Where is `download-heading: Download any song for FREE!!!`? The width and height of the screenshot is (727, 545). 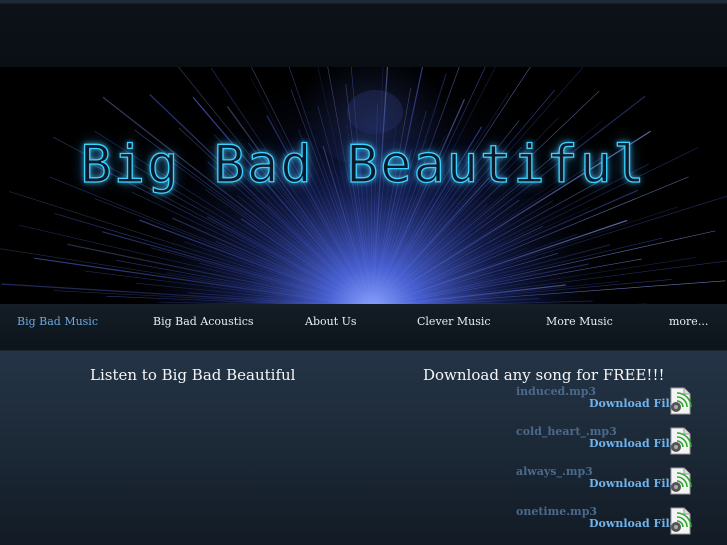 download-heading: Download any song for FREE!!! is located at coordinates (544, 375).